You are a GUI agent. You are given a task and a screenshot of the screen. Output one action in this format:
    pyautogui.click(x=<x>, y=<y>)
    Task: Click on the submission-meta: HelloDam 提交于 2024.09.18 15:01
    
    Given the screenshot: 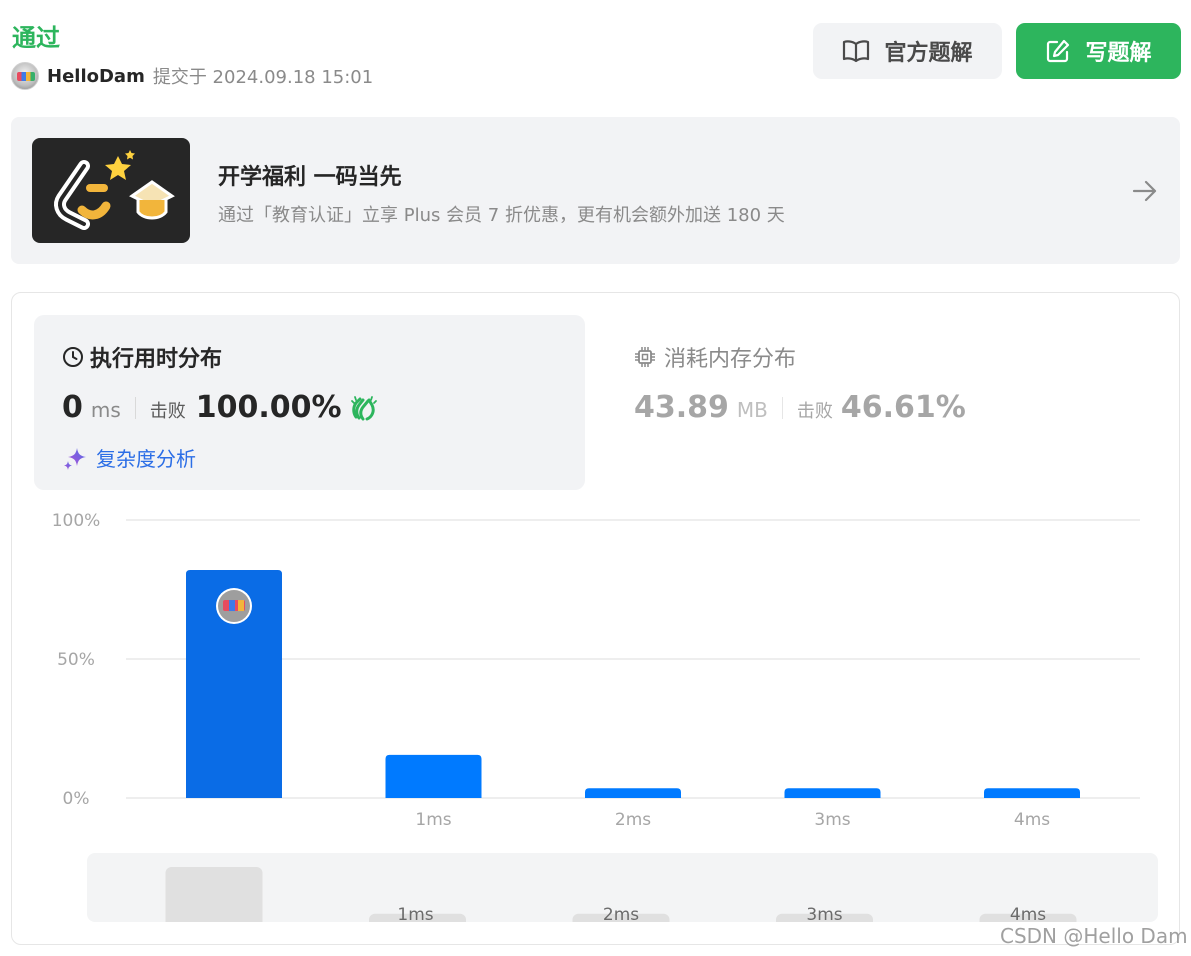 What is the action you would take?
    pyautogui.click(x=192, y=76)
    